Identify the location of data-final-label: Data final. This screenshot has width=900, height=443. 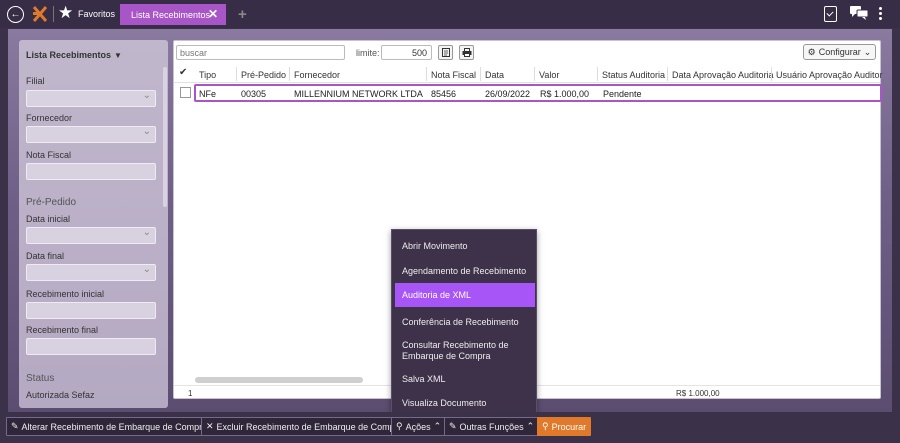
(45, 256).